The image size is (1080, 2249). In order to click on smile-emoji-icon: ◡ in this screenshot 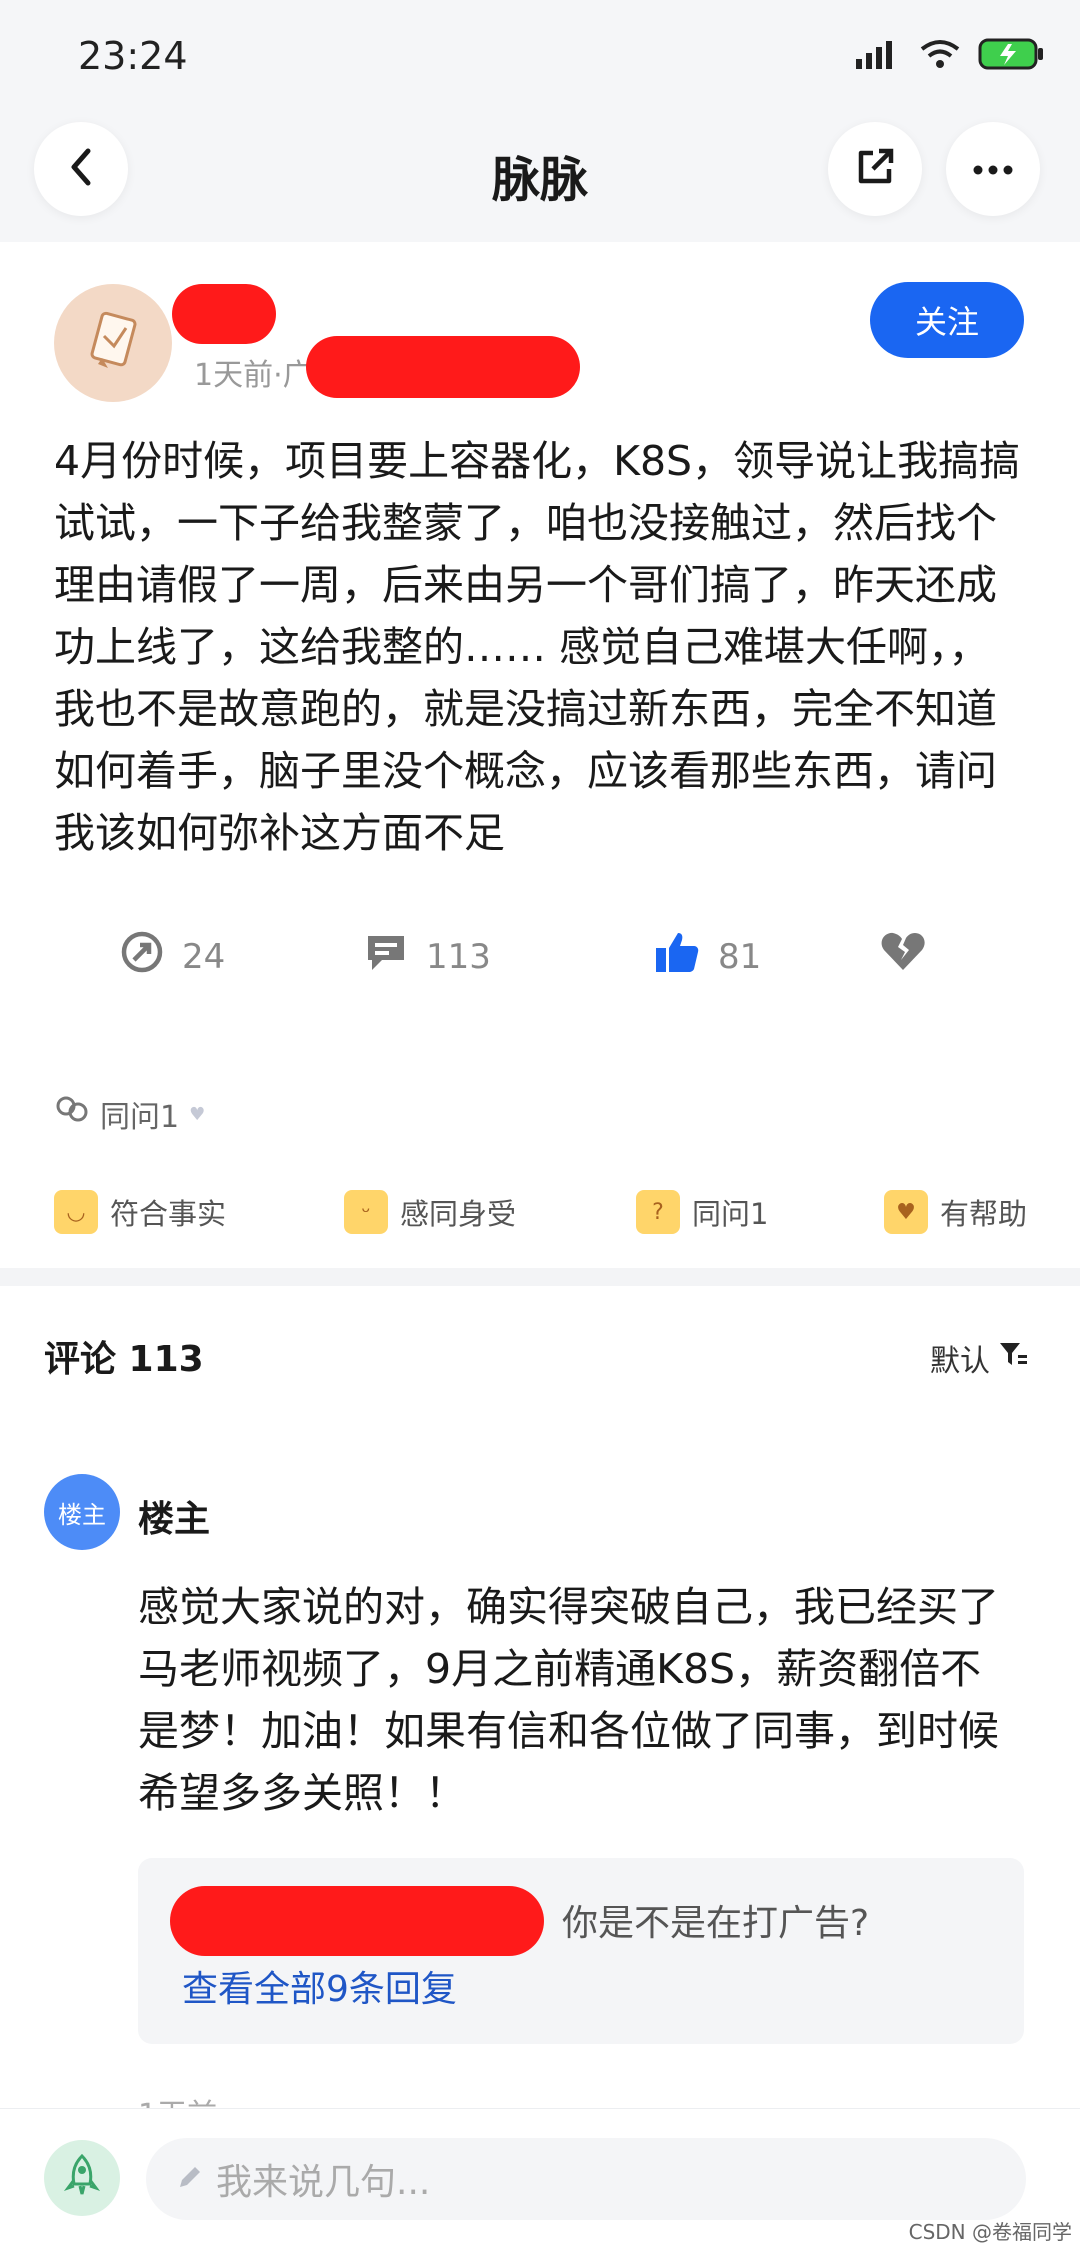, I will do `click(76, 1212)`.